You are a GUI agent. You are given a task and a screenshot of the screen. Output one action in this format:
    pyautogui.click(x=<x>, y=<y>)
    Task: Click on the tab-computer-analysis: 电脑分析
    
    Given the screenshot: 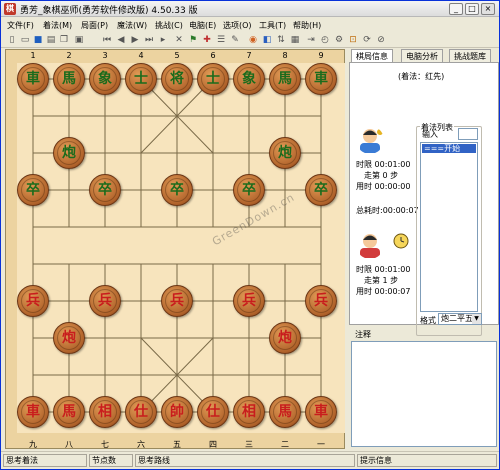 What is the action you would take?
    pyautogui.click(x=422, y=56)
    